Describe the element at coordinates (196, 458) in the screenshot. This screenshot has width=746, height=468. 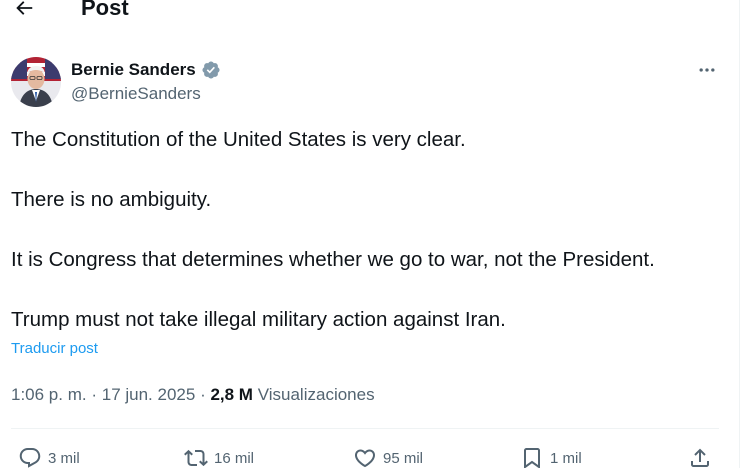
I see `repost-icon` at that location.